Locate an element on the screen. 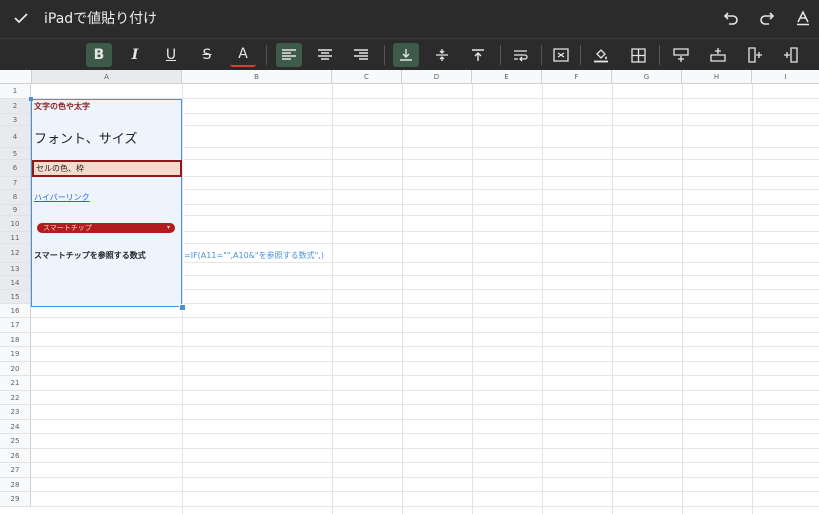 This screenshot has width=819, height=514. text-format-icon is located at coordinates (803, 18).